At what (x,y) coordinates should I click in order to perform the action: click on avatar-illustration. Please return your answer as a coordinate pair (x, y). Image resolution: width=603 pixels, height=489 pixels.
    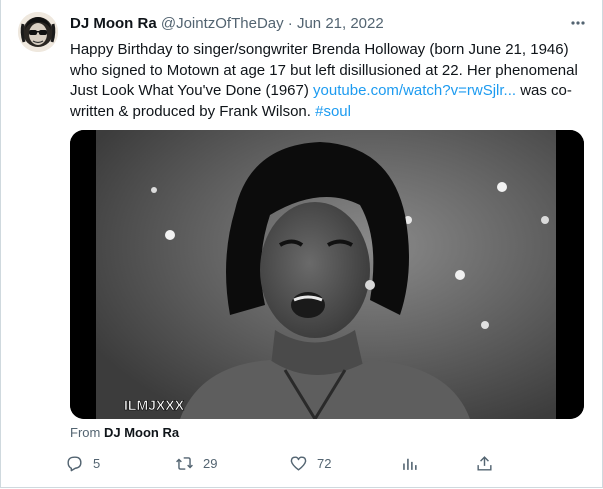
    Looking at the image, I should click on (38, 32).